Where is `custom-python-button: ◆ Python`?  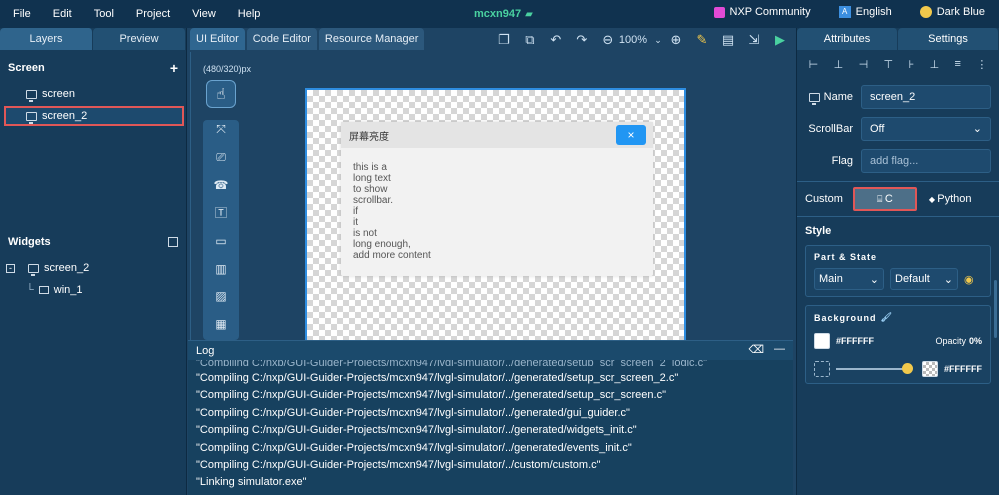
custom-python-button: ◆ Python is located at coordinates (950, 199).